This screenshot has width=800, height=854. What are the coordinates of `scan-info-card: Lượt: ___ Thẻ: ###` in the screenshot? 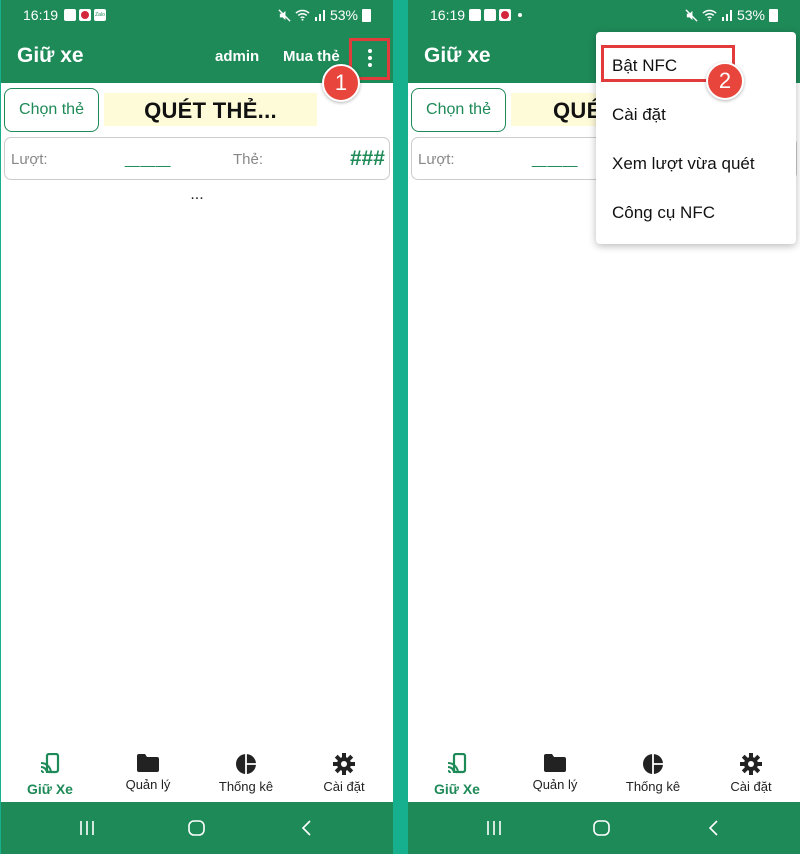 It's located at (197, 158).